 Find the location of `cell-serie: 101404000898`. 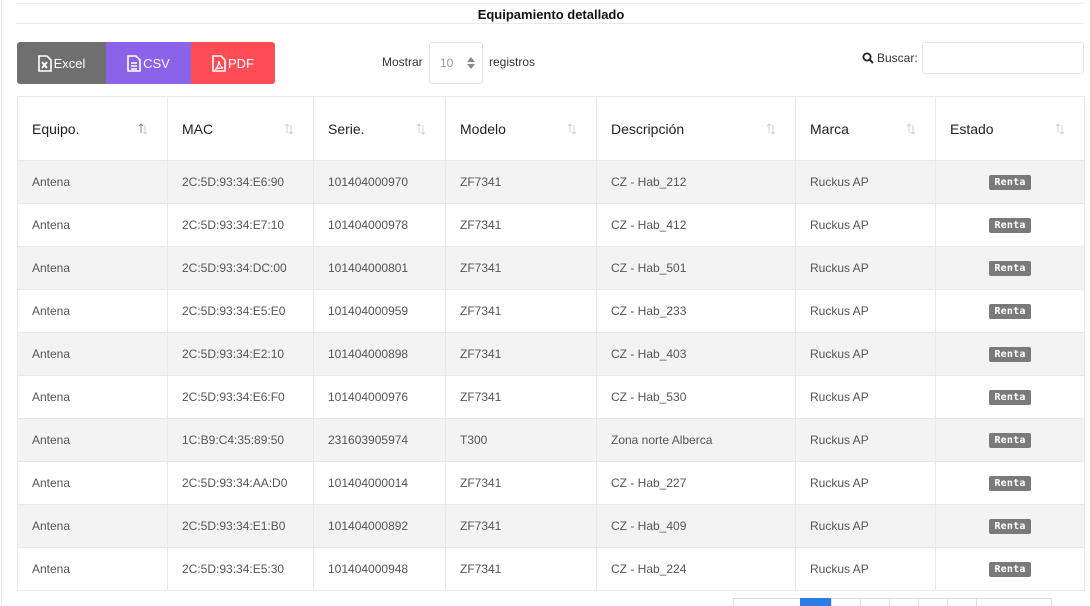

cell-serie: 101404000898 is located at coordinates (379, 354).